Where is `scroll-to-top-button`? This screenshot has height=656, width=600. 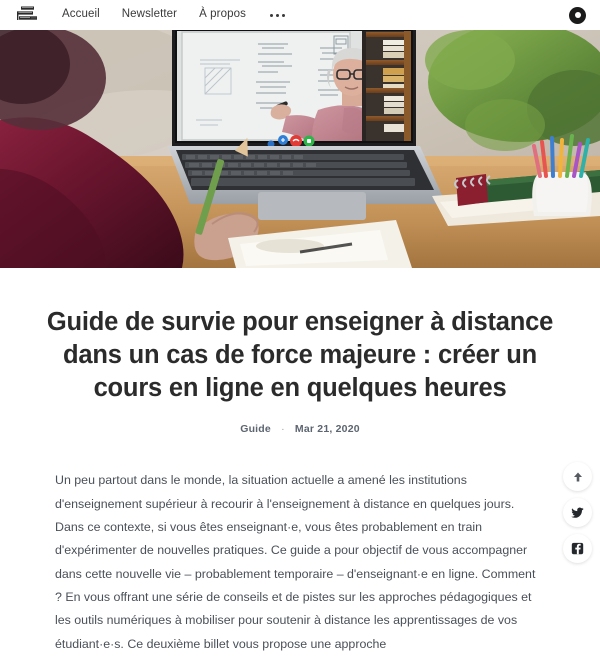
scroll-to-top-button is located at coordinates (577, 476).